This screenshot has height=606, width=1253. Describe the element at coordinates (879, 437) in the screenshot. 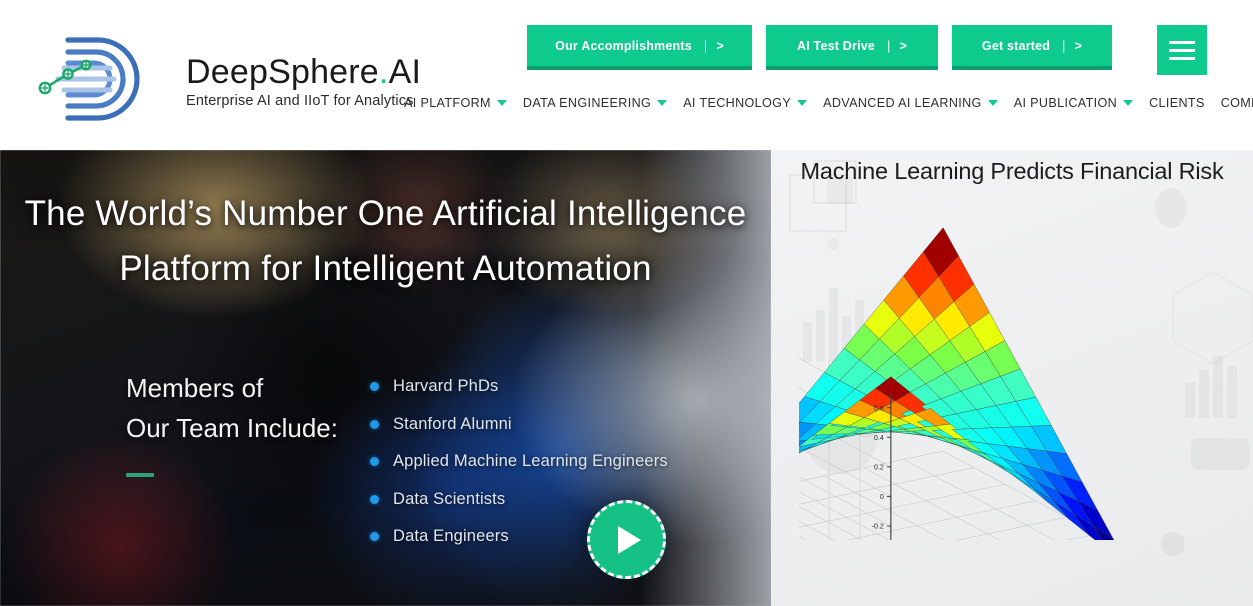

I see `svg-text: 0.4` at that location.